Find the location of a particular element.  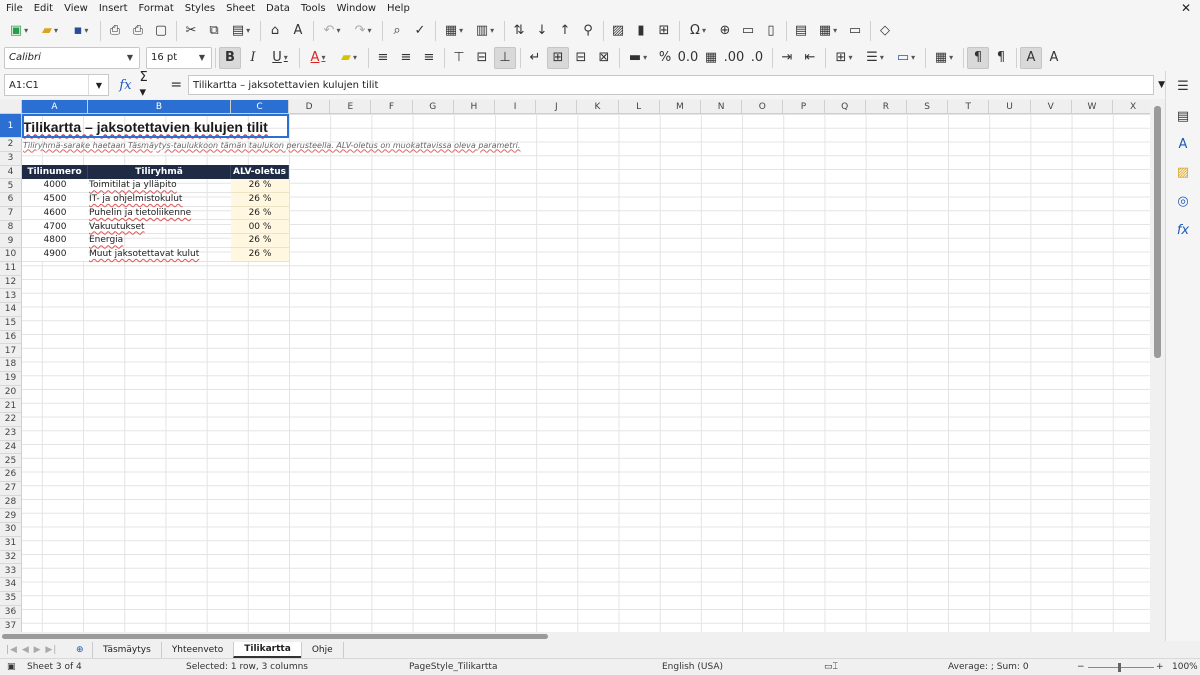

highlight-color-icon: ▰ is located at coordinates (349, 58).